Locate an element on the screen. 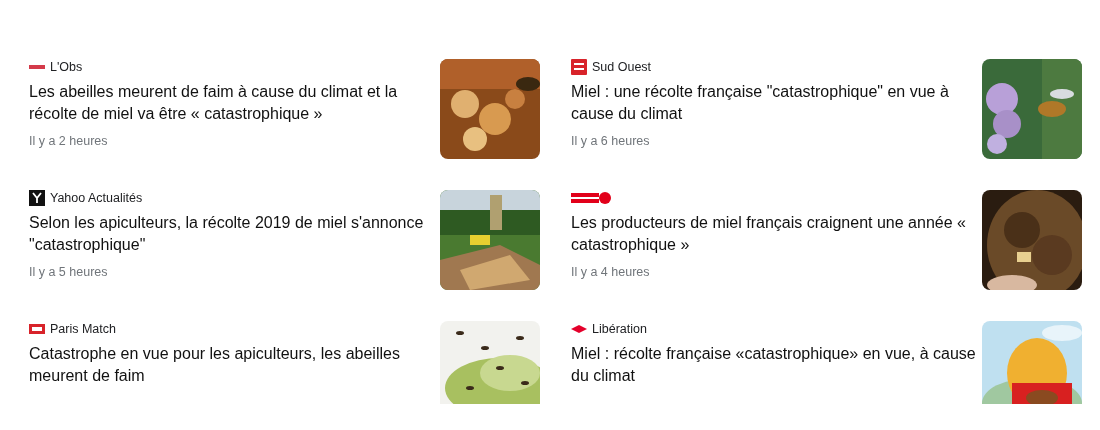  timestamp: Il y a 5 heures is located at coordinates (69, 272).